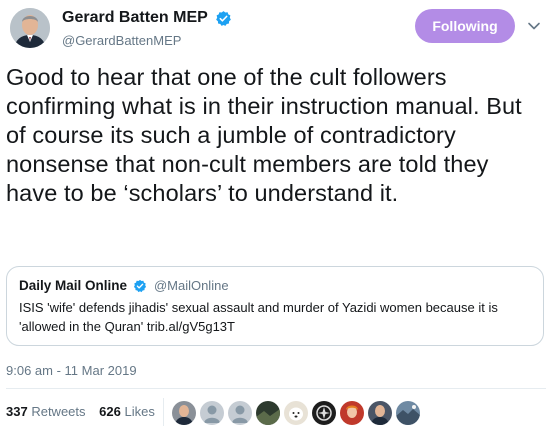 This screenshot has width=550, height=432. Describe the element at coordinates (276, 388) in the screenshot. I see `divider` at that location.